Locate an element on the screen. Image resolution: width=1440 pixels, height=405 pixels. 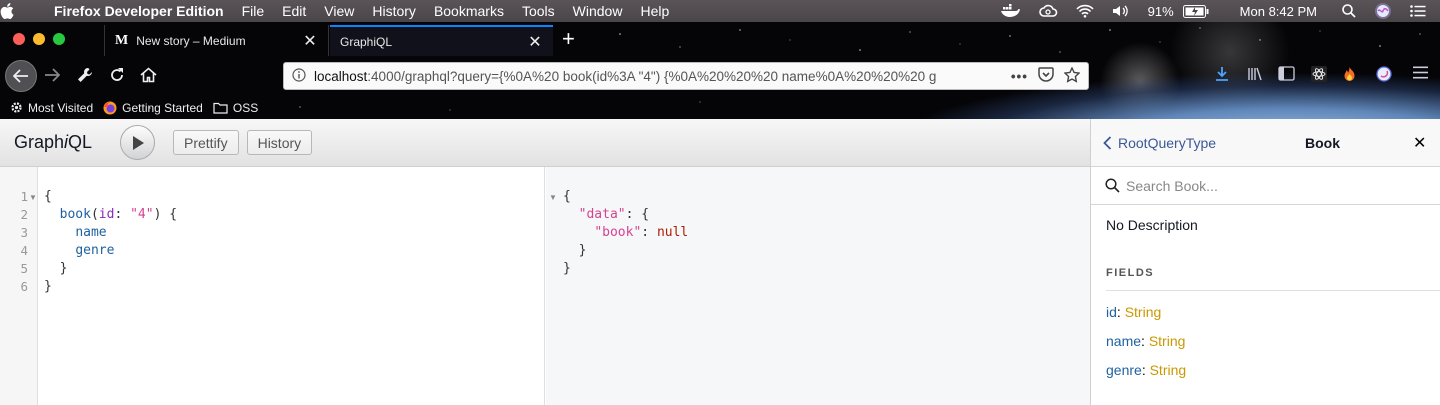
history-button: History is located at coordinates (279, 142).